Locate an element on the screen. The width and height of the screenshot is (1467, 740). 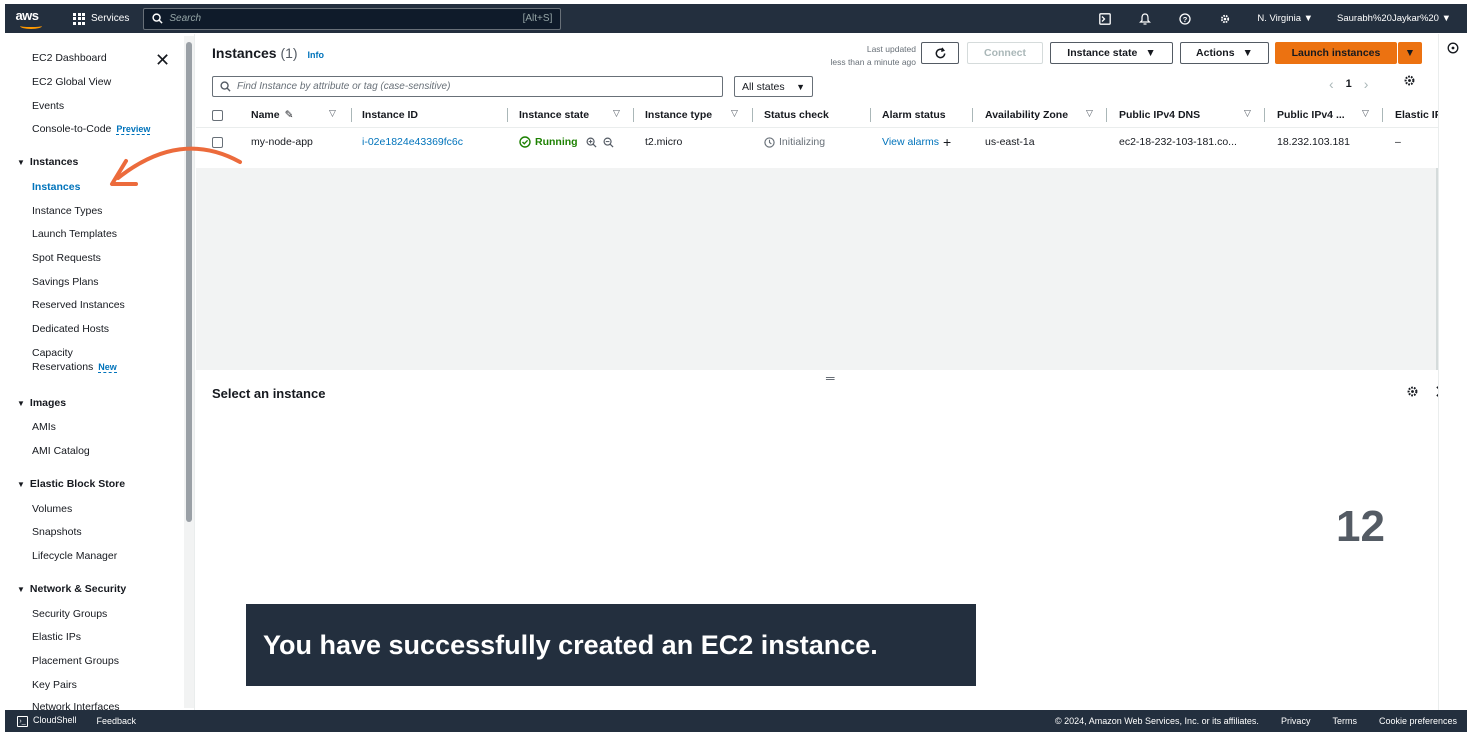
column-header-instance-state: Instance state is located at coordinates (554, 115).